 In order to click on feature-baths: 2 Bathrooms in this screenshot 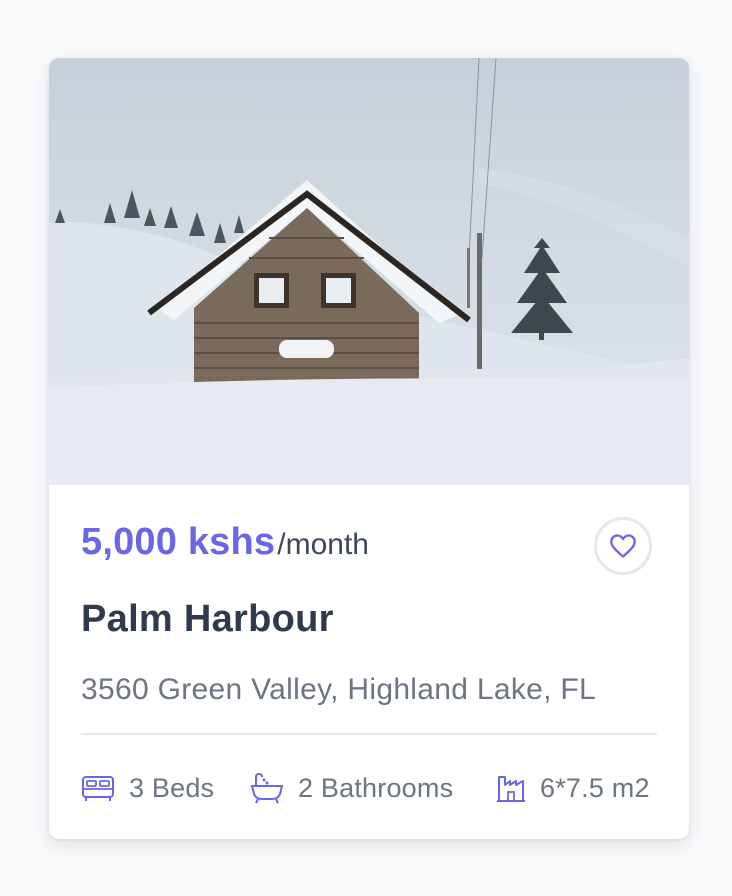, I will do `click(351, 788)`.